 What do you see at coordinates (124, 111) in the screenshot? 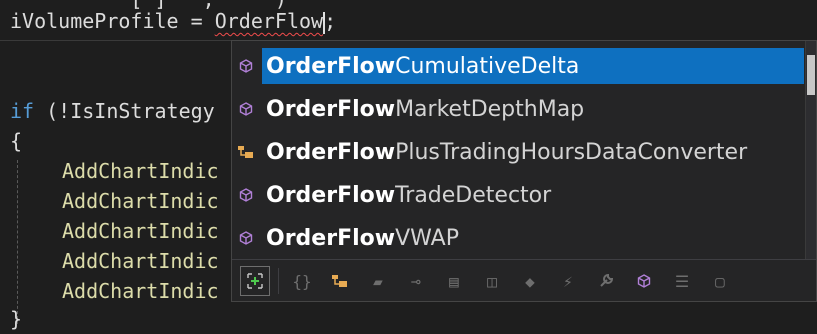
I see `if-condition: (!IsInStrategy` at bounding box center [124, 111].